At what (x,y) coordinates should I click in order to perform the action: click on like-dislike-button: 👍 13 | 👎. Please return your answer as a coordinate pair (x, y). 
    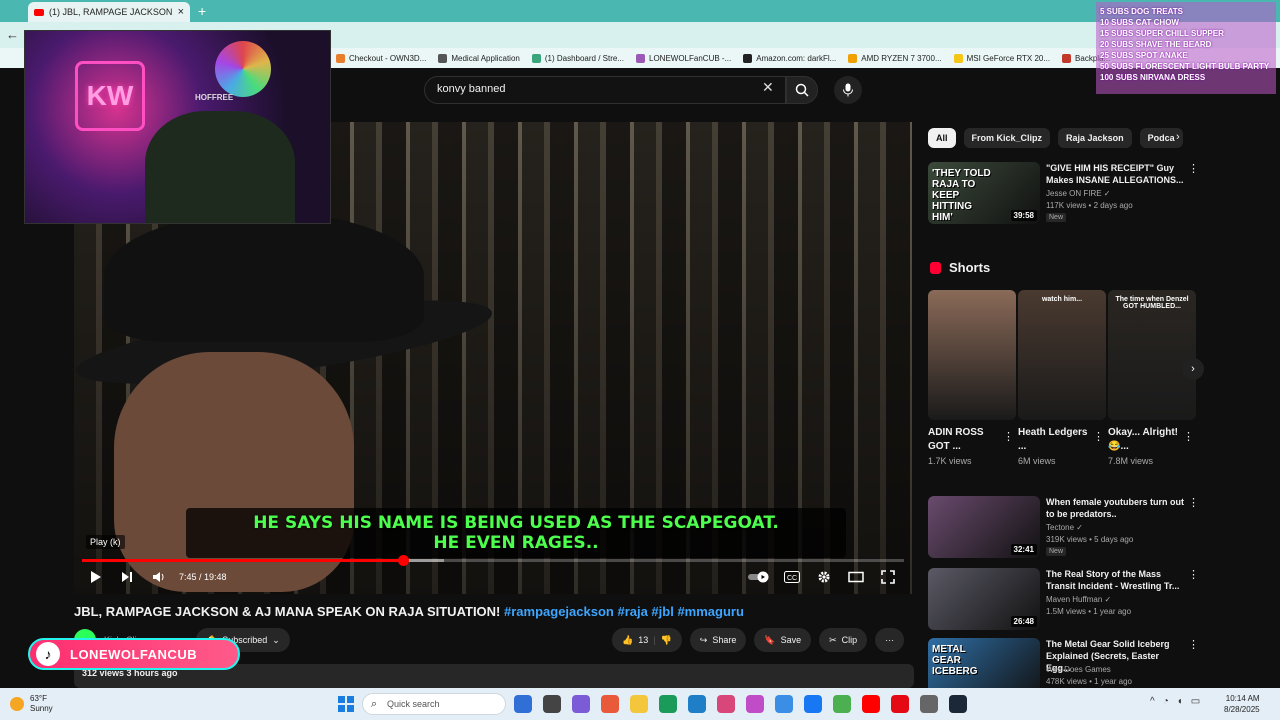
    Looking at the image, I should click on (647, 640).